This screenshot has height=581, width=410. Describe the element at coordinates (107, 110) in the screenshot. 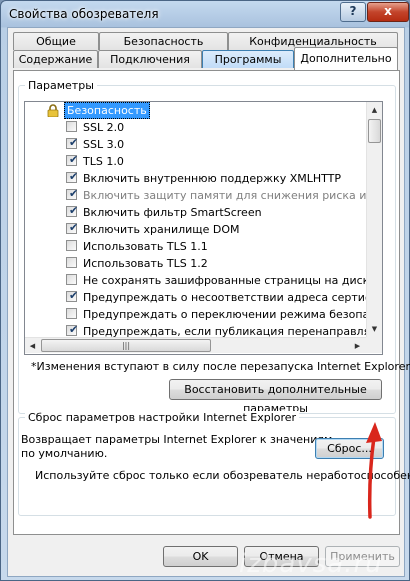

I see `category-label: Безопасность` at that location.